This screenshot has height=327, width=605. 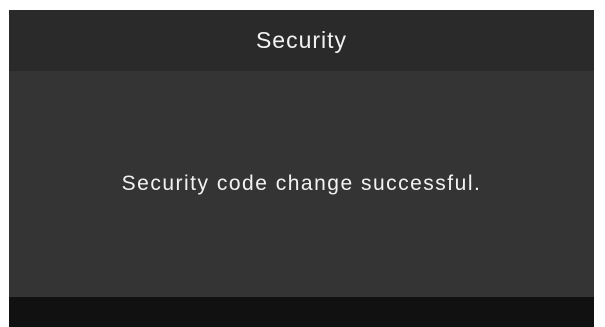 I want to click on bottom-bar, so click(x=301, y=312).